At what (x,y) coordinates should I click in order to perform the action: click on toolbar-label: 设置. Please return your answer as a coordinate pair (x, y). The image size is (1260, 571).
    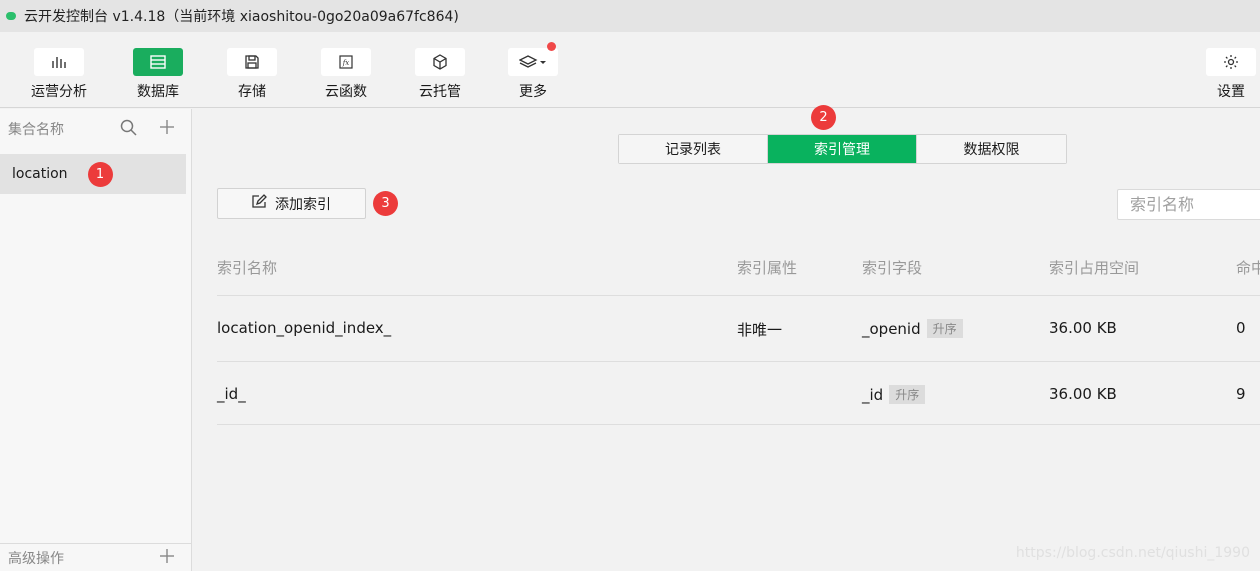
    Looking at the image, I should click on (1231, 92).